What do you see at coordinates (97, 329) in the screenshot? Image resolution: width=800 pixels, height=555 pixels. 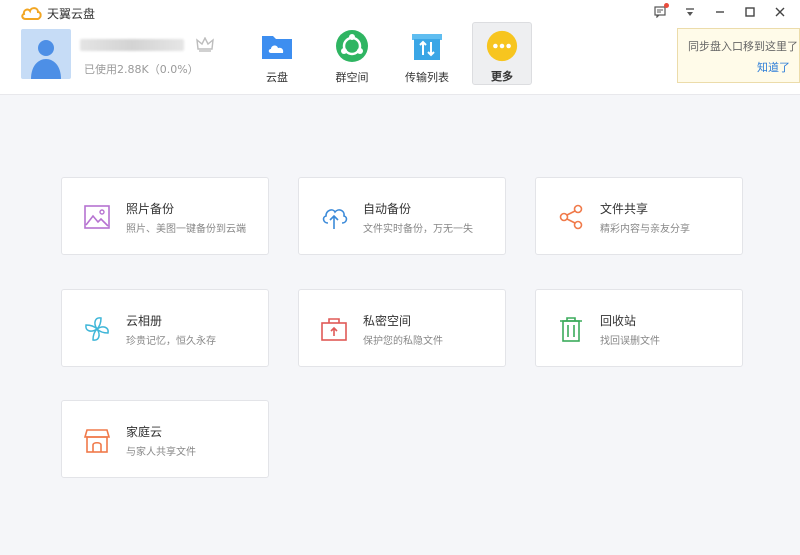 I see `pinwheel-icon` at bounding box center [97, 329].